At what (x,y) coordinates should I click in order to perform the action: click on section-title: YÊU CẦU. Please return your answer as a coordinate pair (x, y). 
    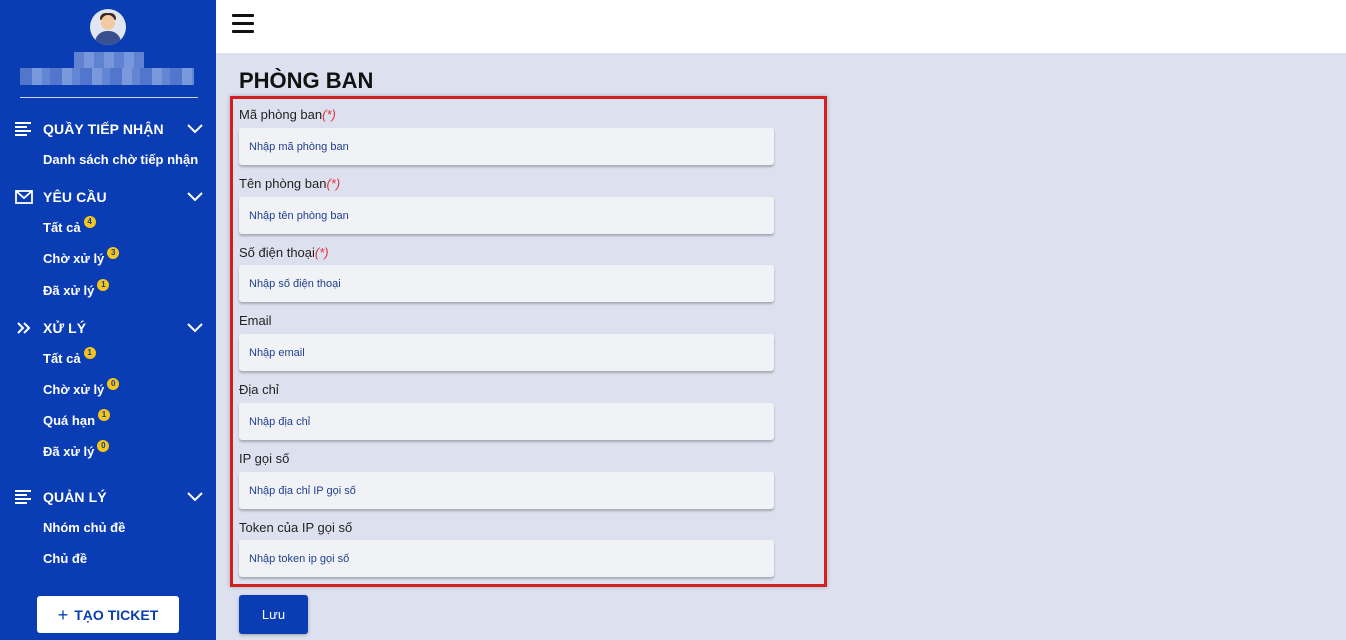
    Looking at the image, I should click on (75, 197).